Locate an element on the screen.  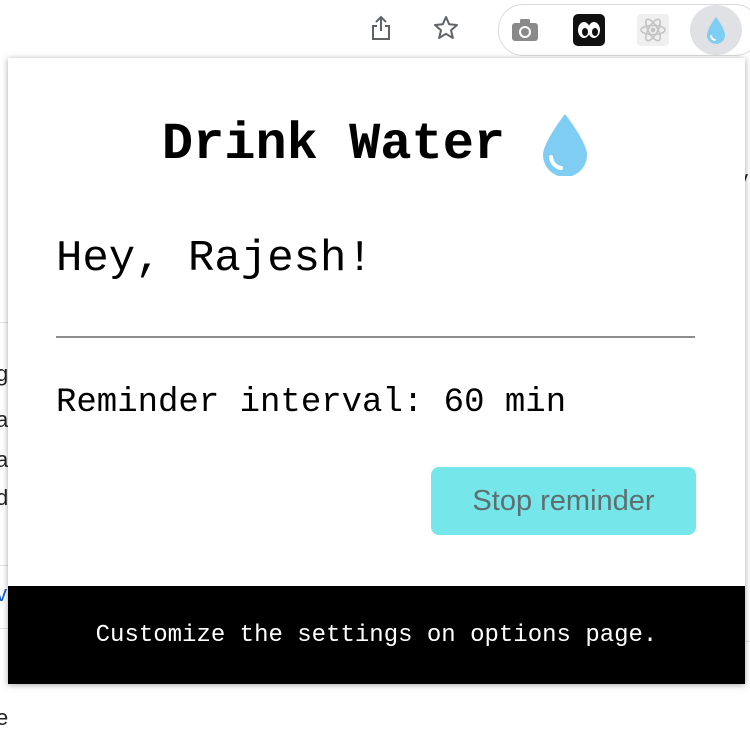
react-devtools-extension-icon is located at coordinates (653, 30).